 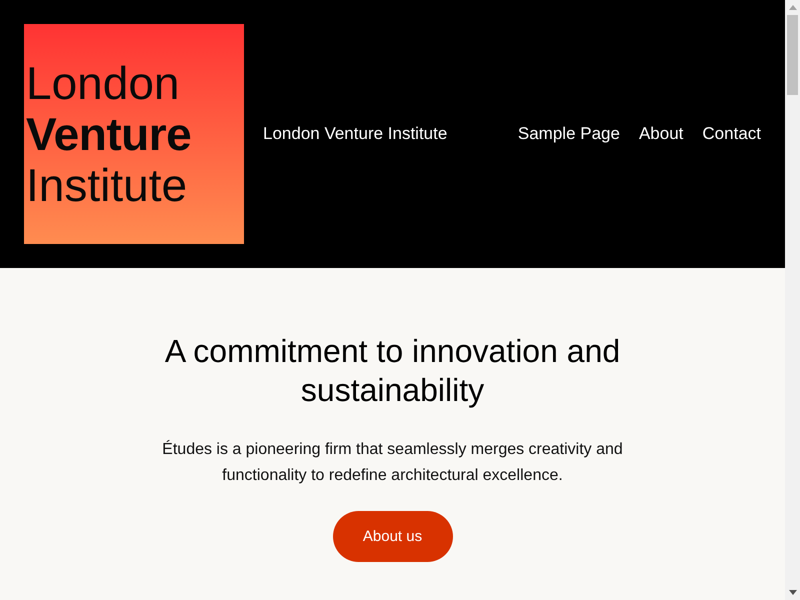 I want to click on logo-text: London, so click(x=103, y=83).